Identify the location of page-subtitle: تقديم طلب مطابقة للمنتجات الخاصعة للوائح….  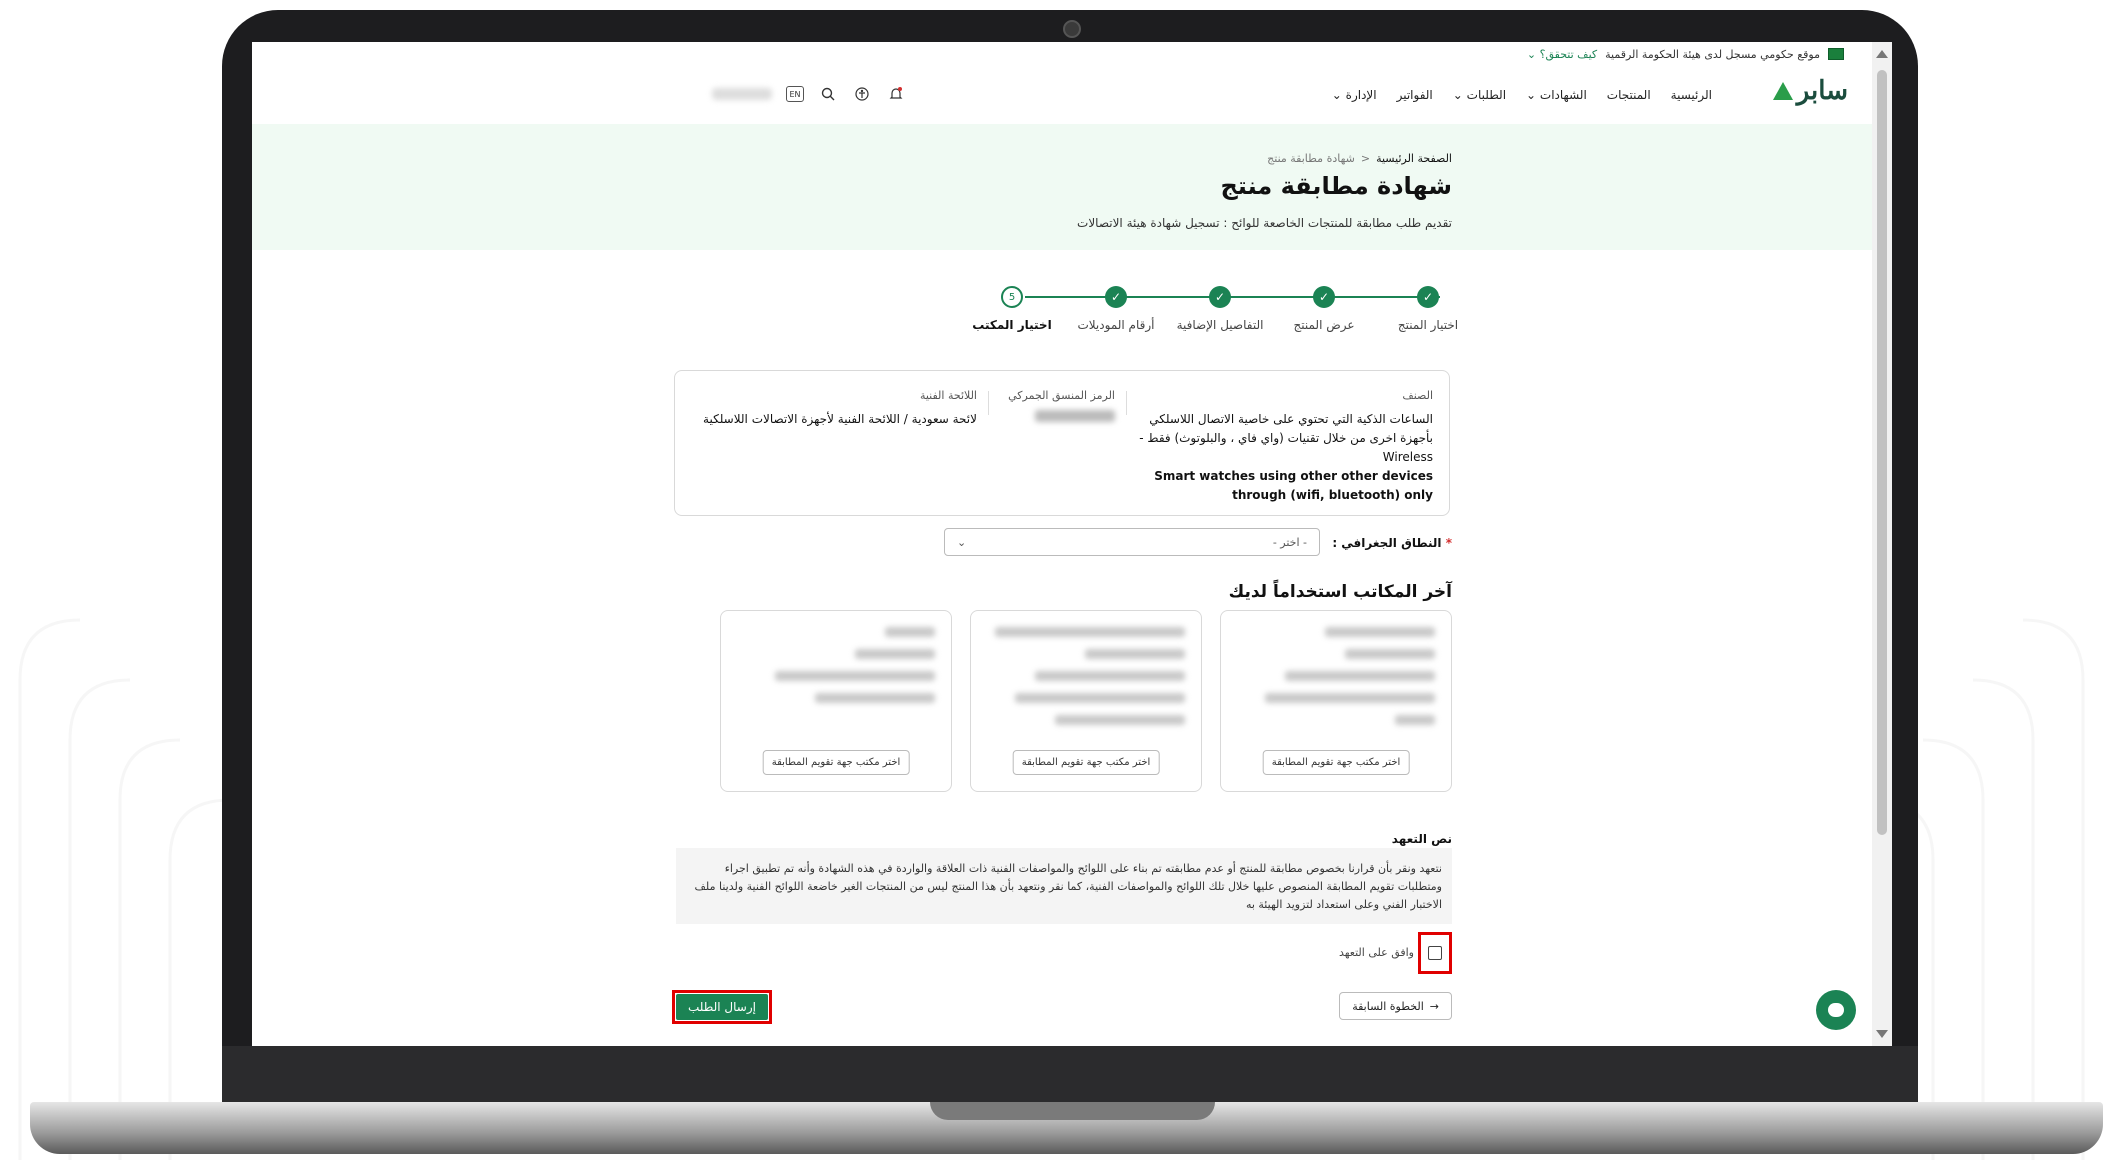
(1264, 223).